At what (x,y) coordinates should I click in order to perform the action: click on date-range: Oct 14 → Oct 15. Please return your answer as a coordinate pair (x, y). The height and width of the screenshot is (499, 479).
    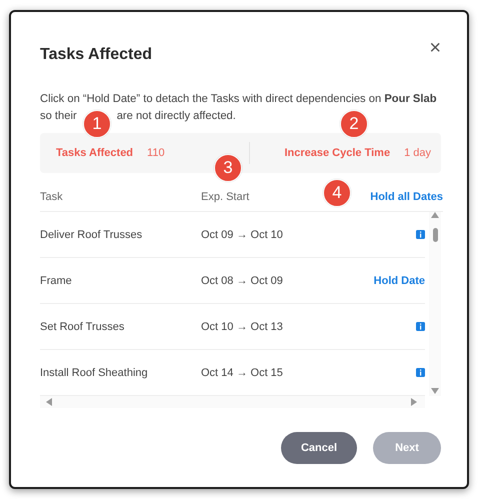
    Looking at the image, I should click on (242, 372).